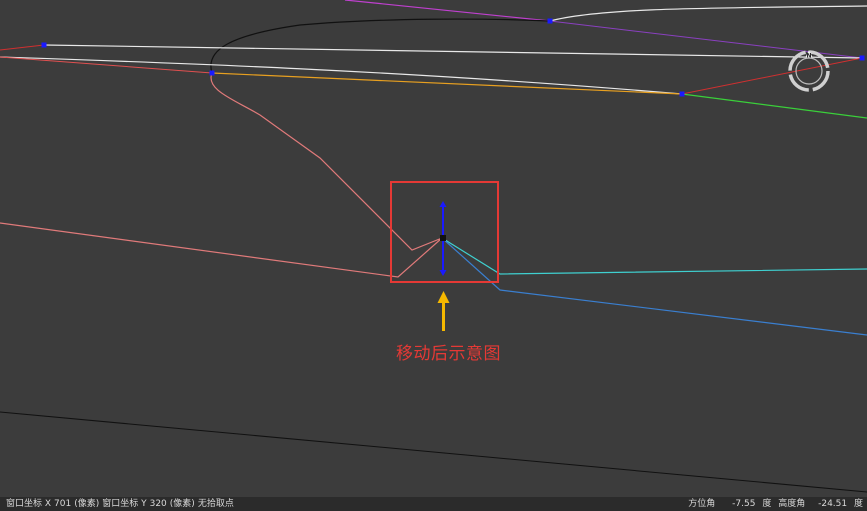  Describe the element at coordinates (182, 504) in the screenshot. I see `window-y-unit: (像素)` at that location.